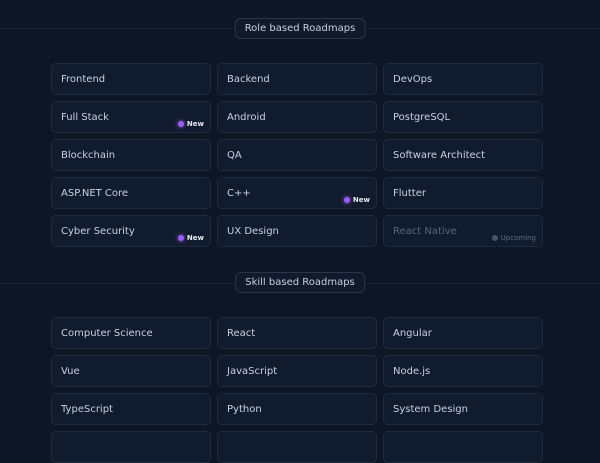 This screenshot has height=463, width=600. I want to click on roadmap-card-label: System Design, so click(430, 409).